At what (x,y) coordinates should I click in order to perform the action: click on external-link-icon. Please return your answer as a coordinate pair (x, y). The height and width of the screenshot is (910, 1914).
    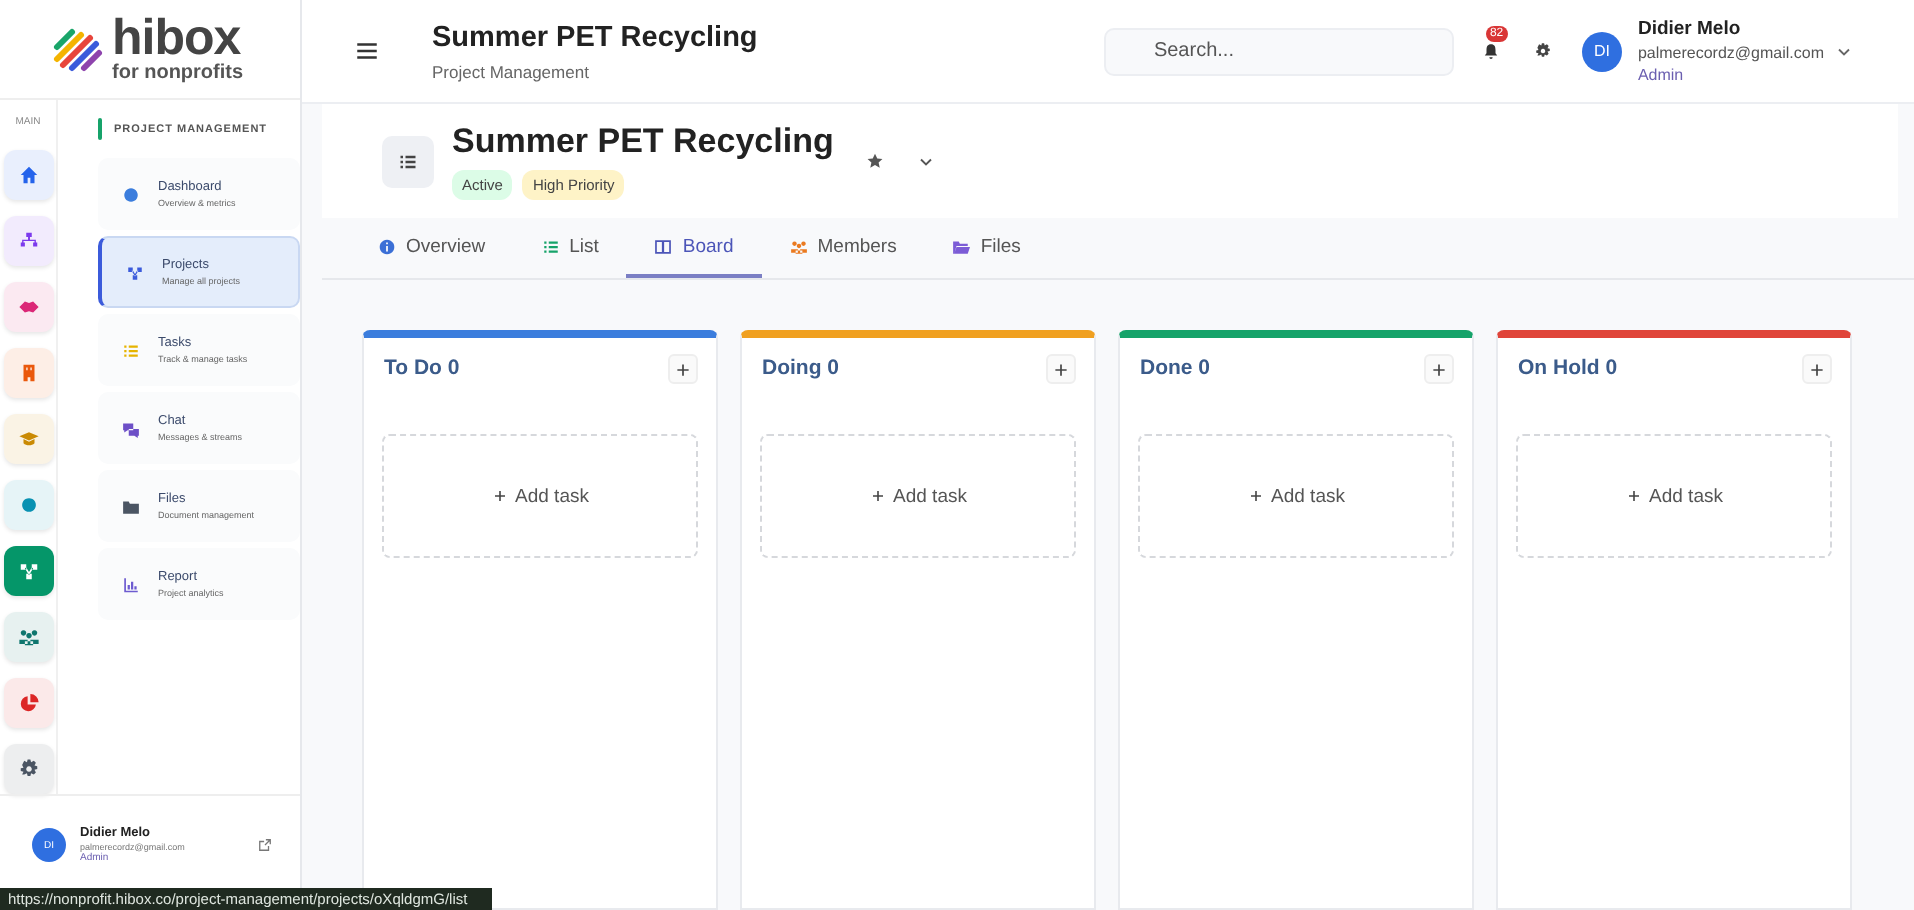
    Looking at the image, I should click on (265, 845).